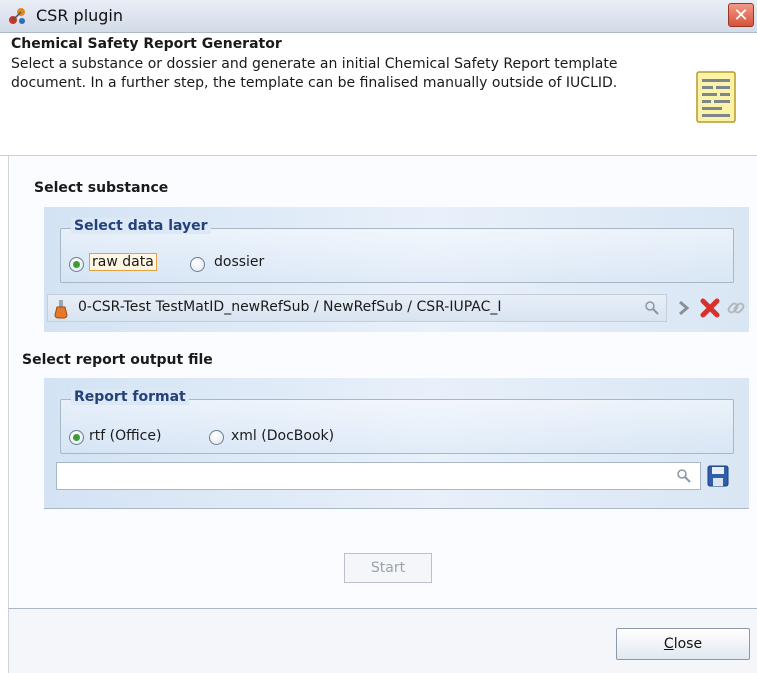 The image size is (757, 673). I want to click on radio-xml-label: xml (DocBook), so click(282, 436).